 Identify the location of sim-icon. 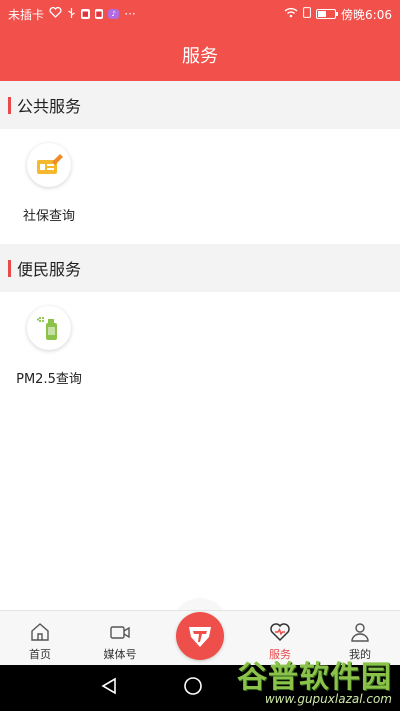
(307, 14).